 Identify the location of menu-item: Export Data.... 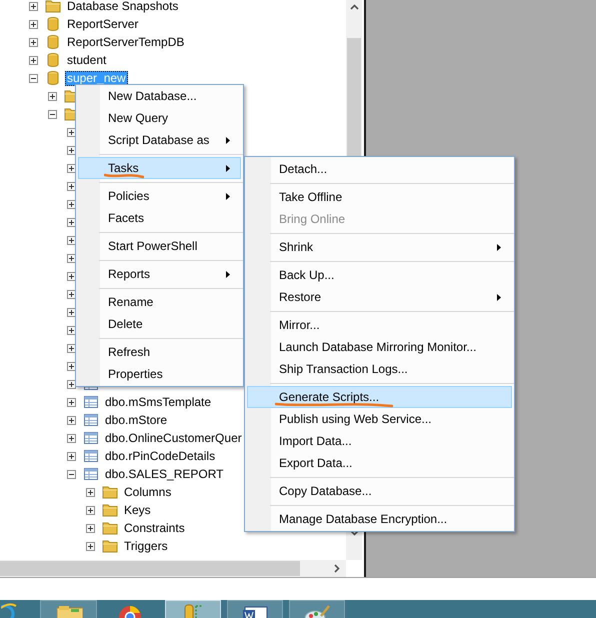
(379, 463).